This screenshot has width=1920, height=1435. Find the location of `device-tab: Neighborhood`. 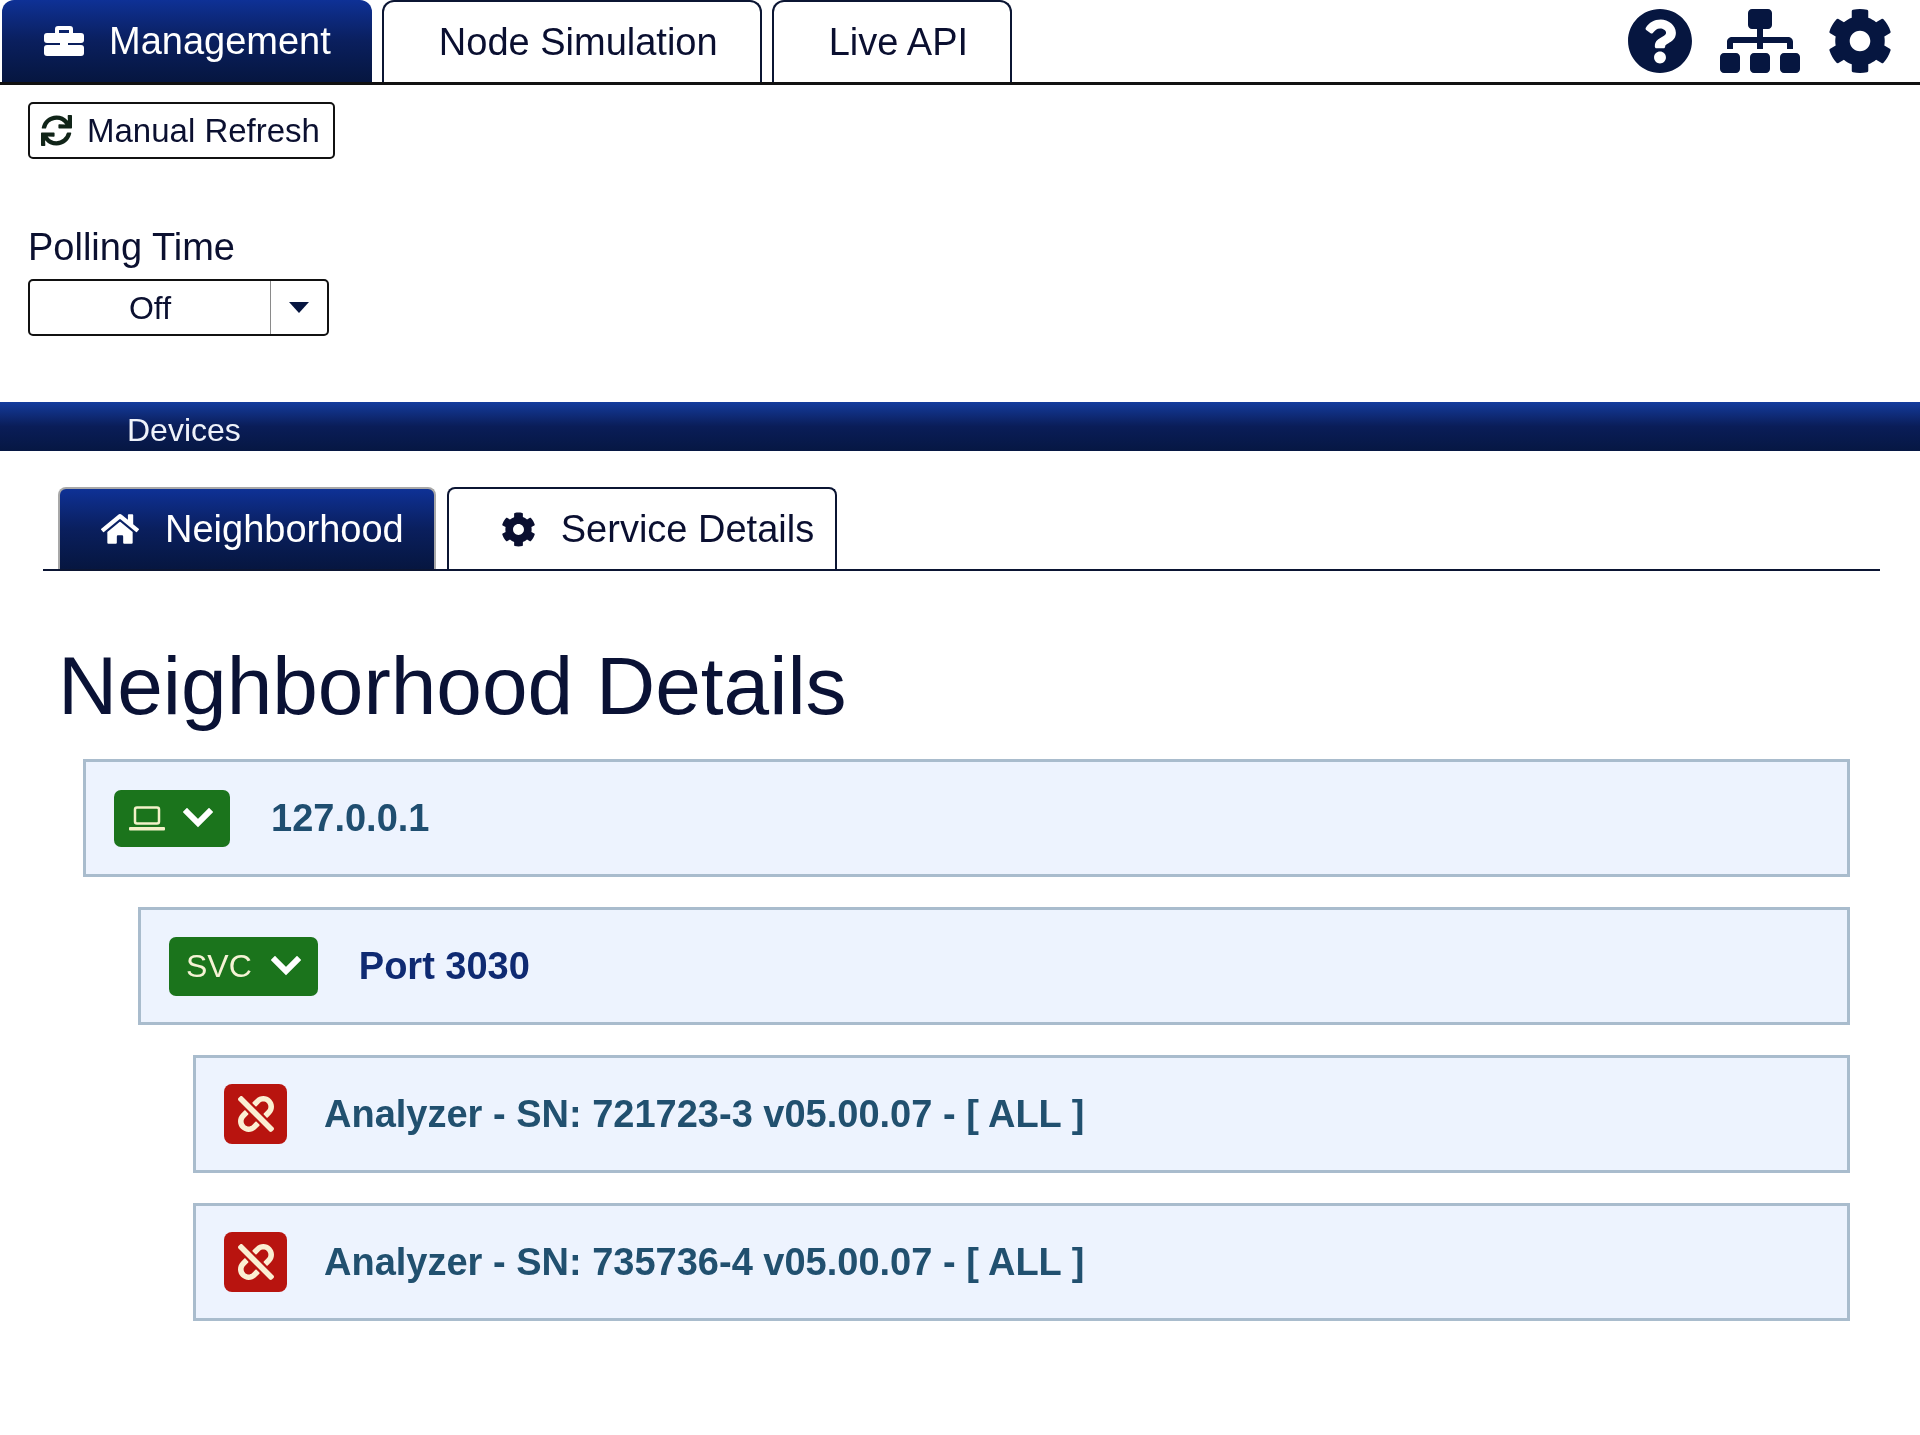

device-tab: Neighborhood is located at coordinates (247, 528).